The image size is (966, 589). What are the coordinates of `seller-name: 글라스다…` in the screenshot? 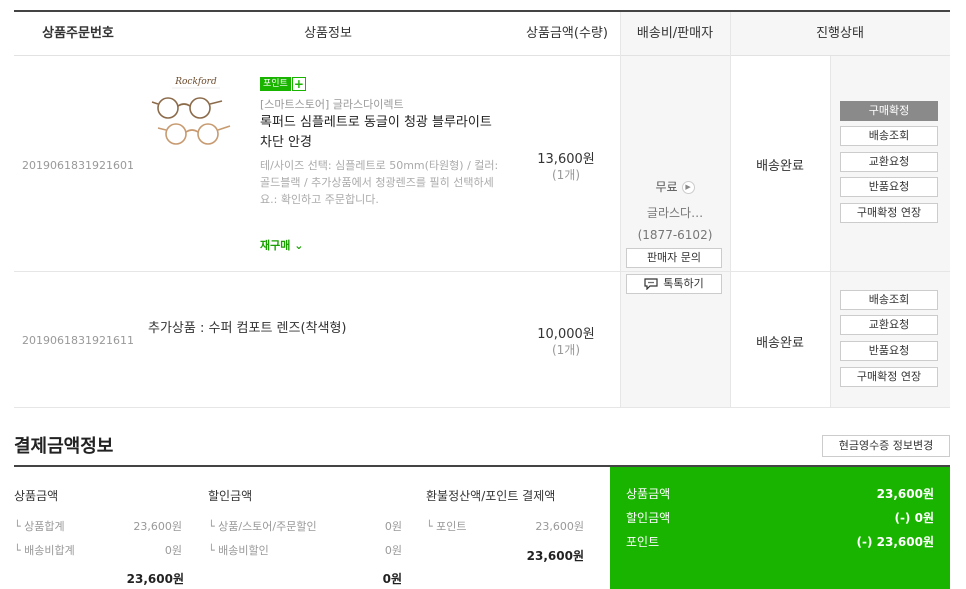 It's located at (675, 213).